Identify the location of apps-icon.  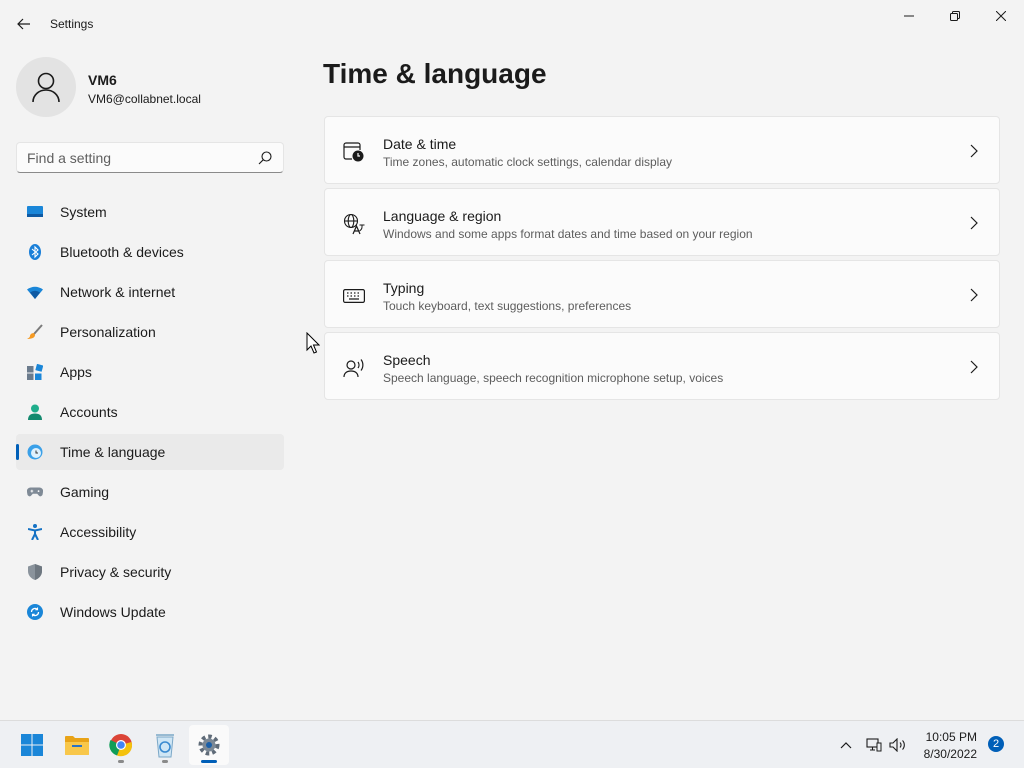
(35, 372).